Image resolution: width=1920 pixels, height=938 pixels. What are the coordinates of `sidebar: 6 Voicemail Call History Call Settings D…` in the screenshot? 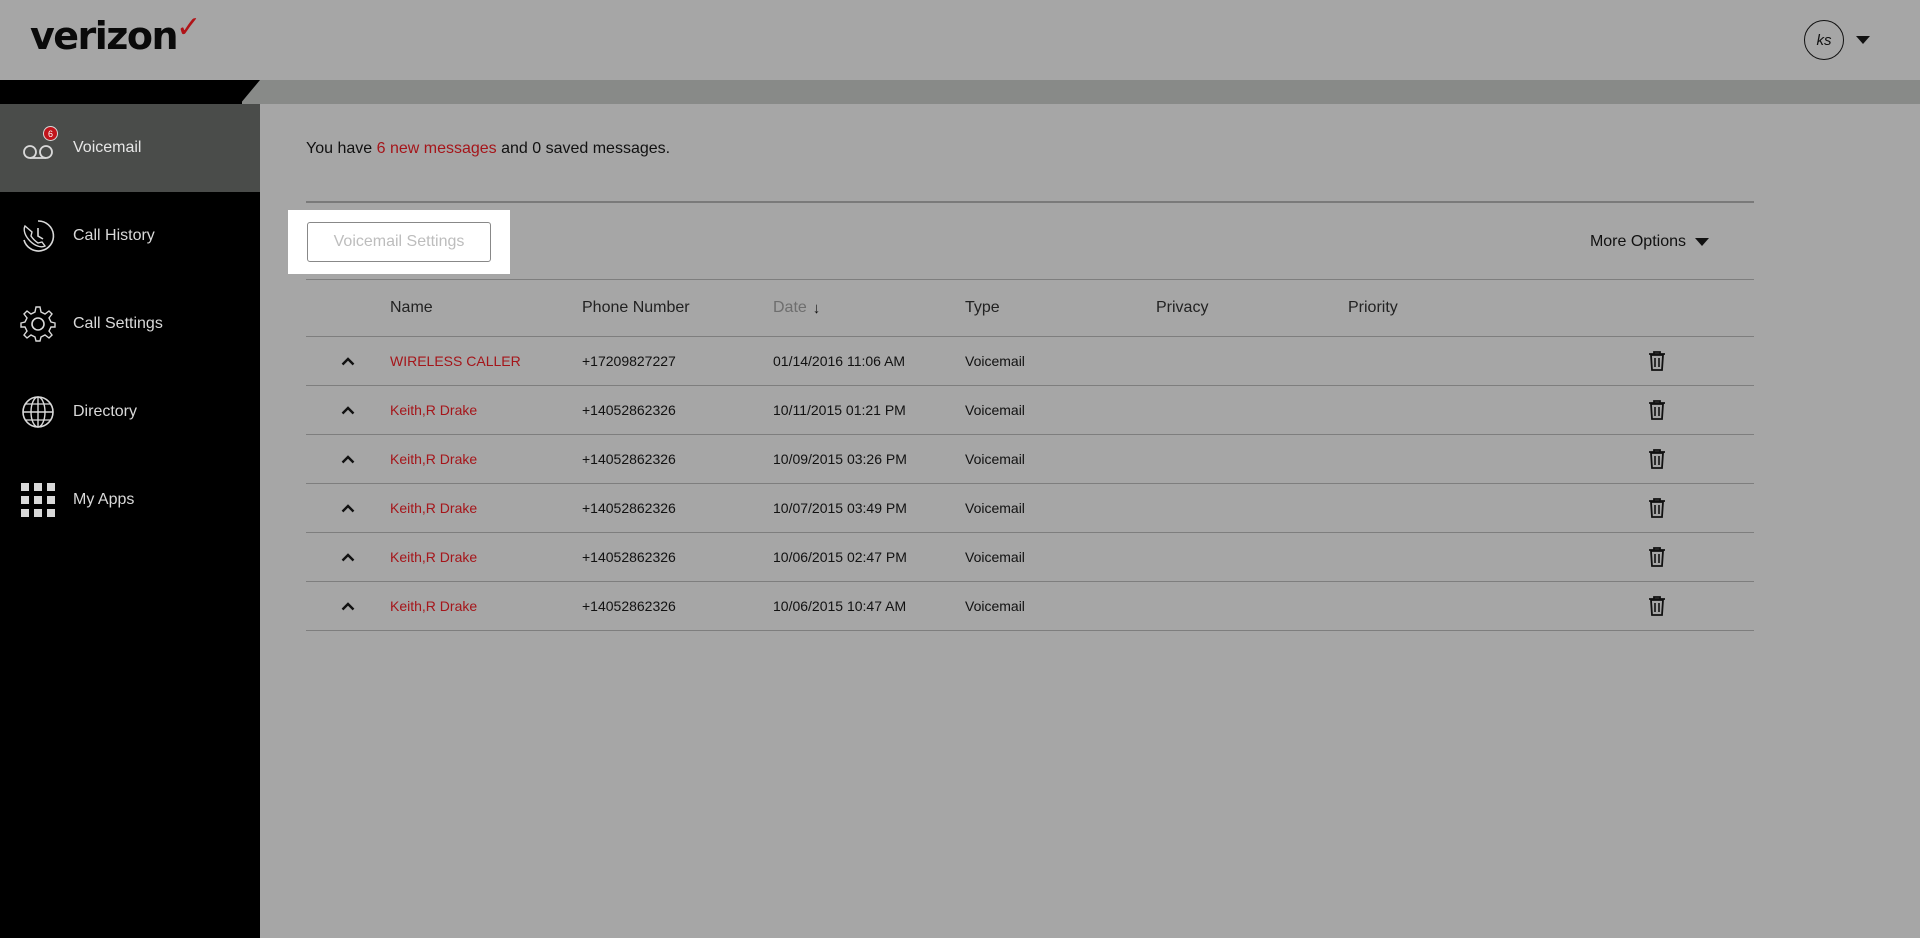 It's located at (130, 521).